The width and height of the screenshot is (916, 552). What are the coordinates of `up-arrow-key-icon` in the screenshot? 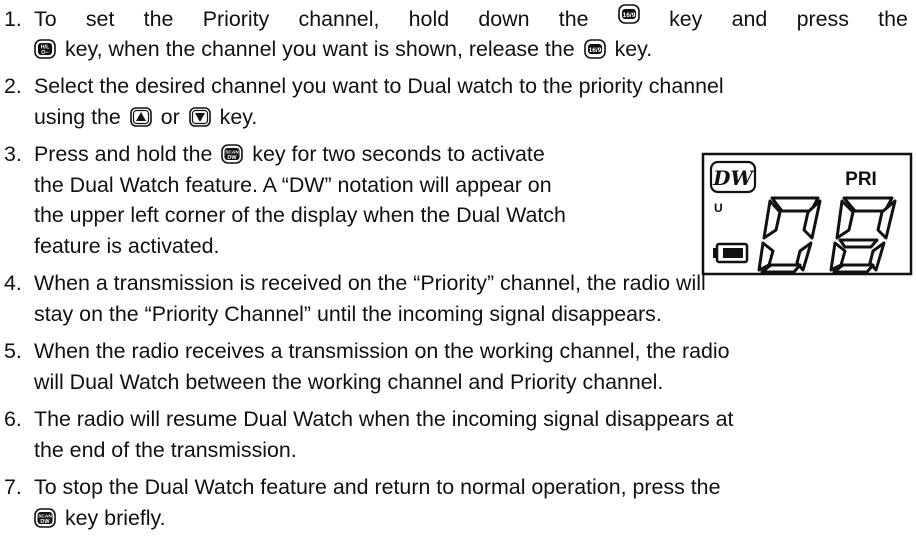 It's located at (140, 117).